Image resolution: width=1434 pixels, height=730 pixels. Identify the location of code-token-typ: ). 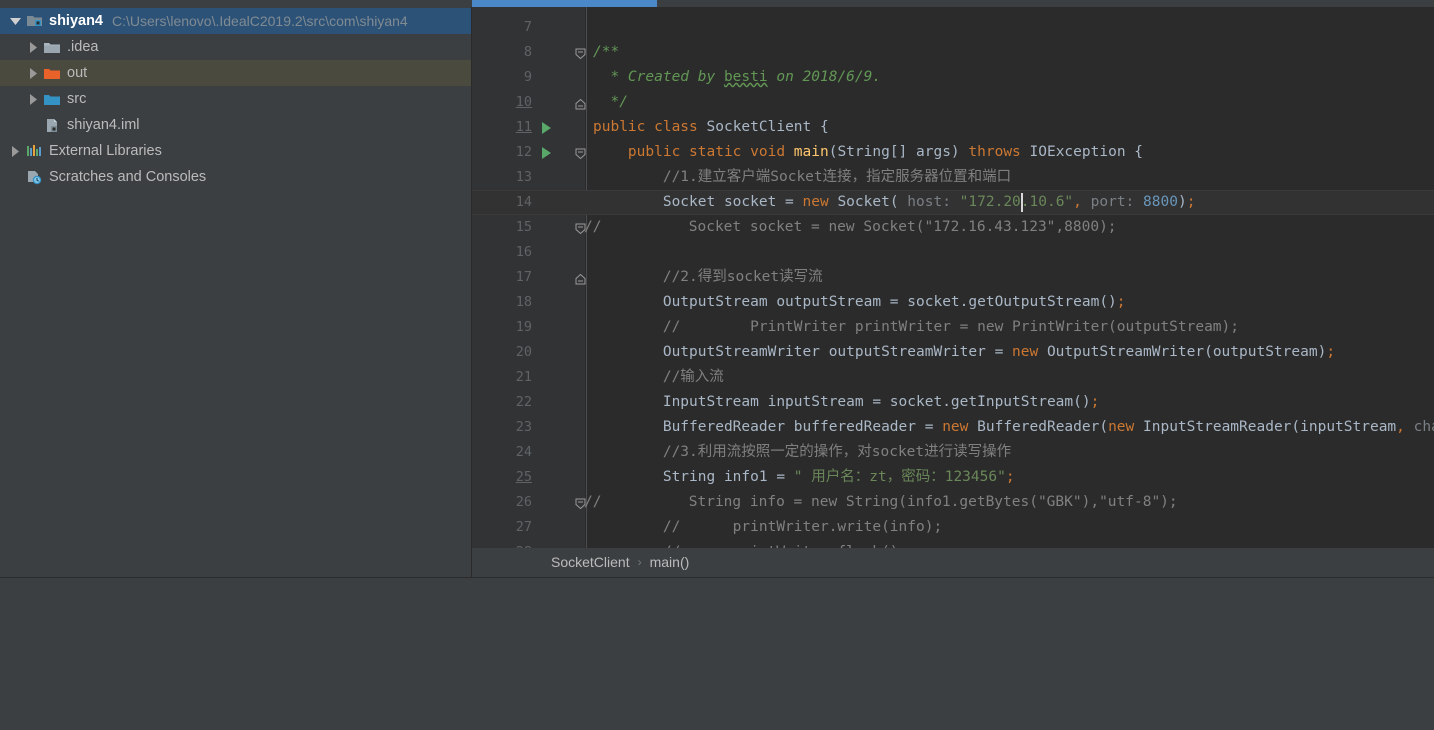
(1182, 202).